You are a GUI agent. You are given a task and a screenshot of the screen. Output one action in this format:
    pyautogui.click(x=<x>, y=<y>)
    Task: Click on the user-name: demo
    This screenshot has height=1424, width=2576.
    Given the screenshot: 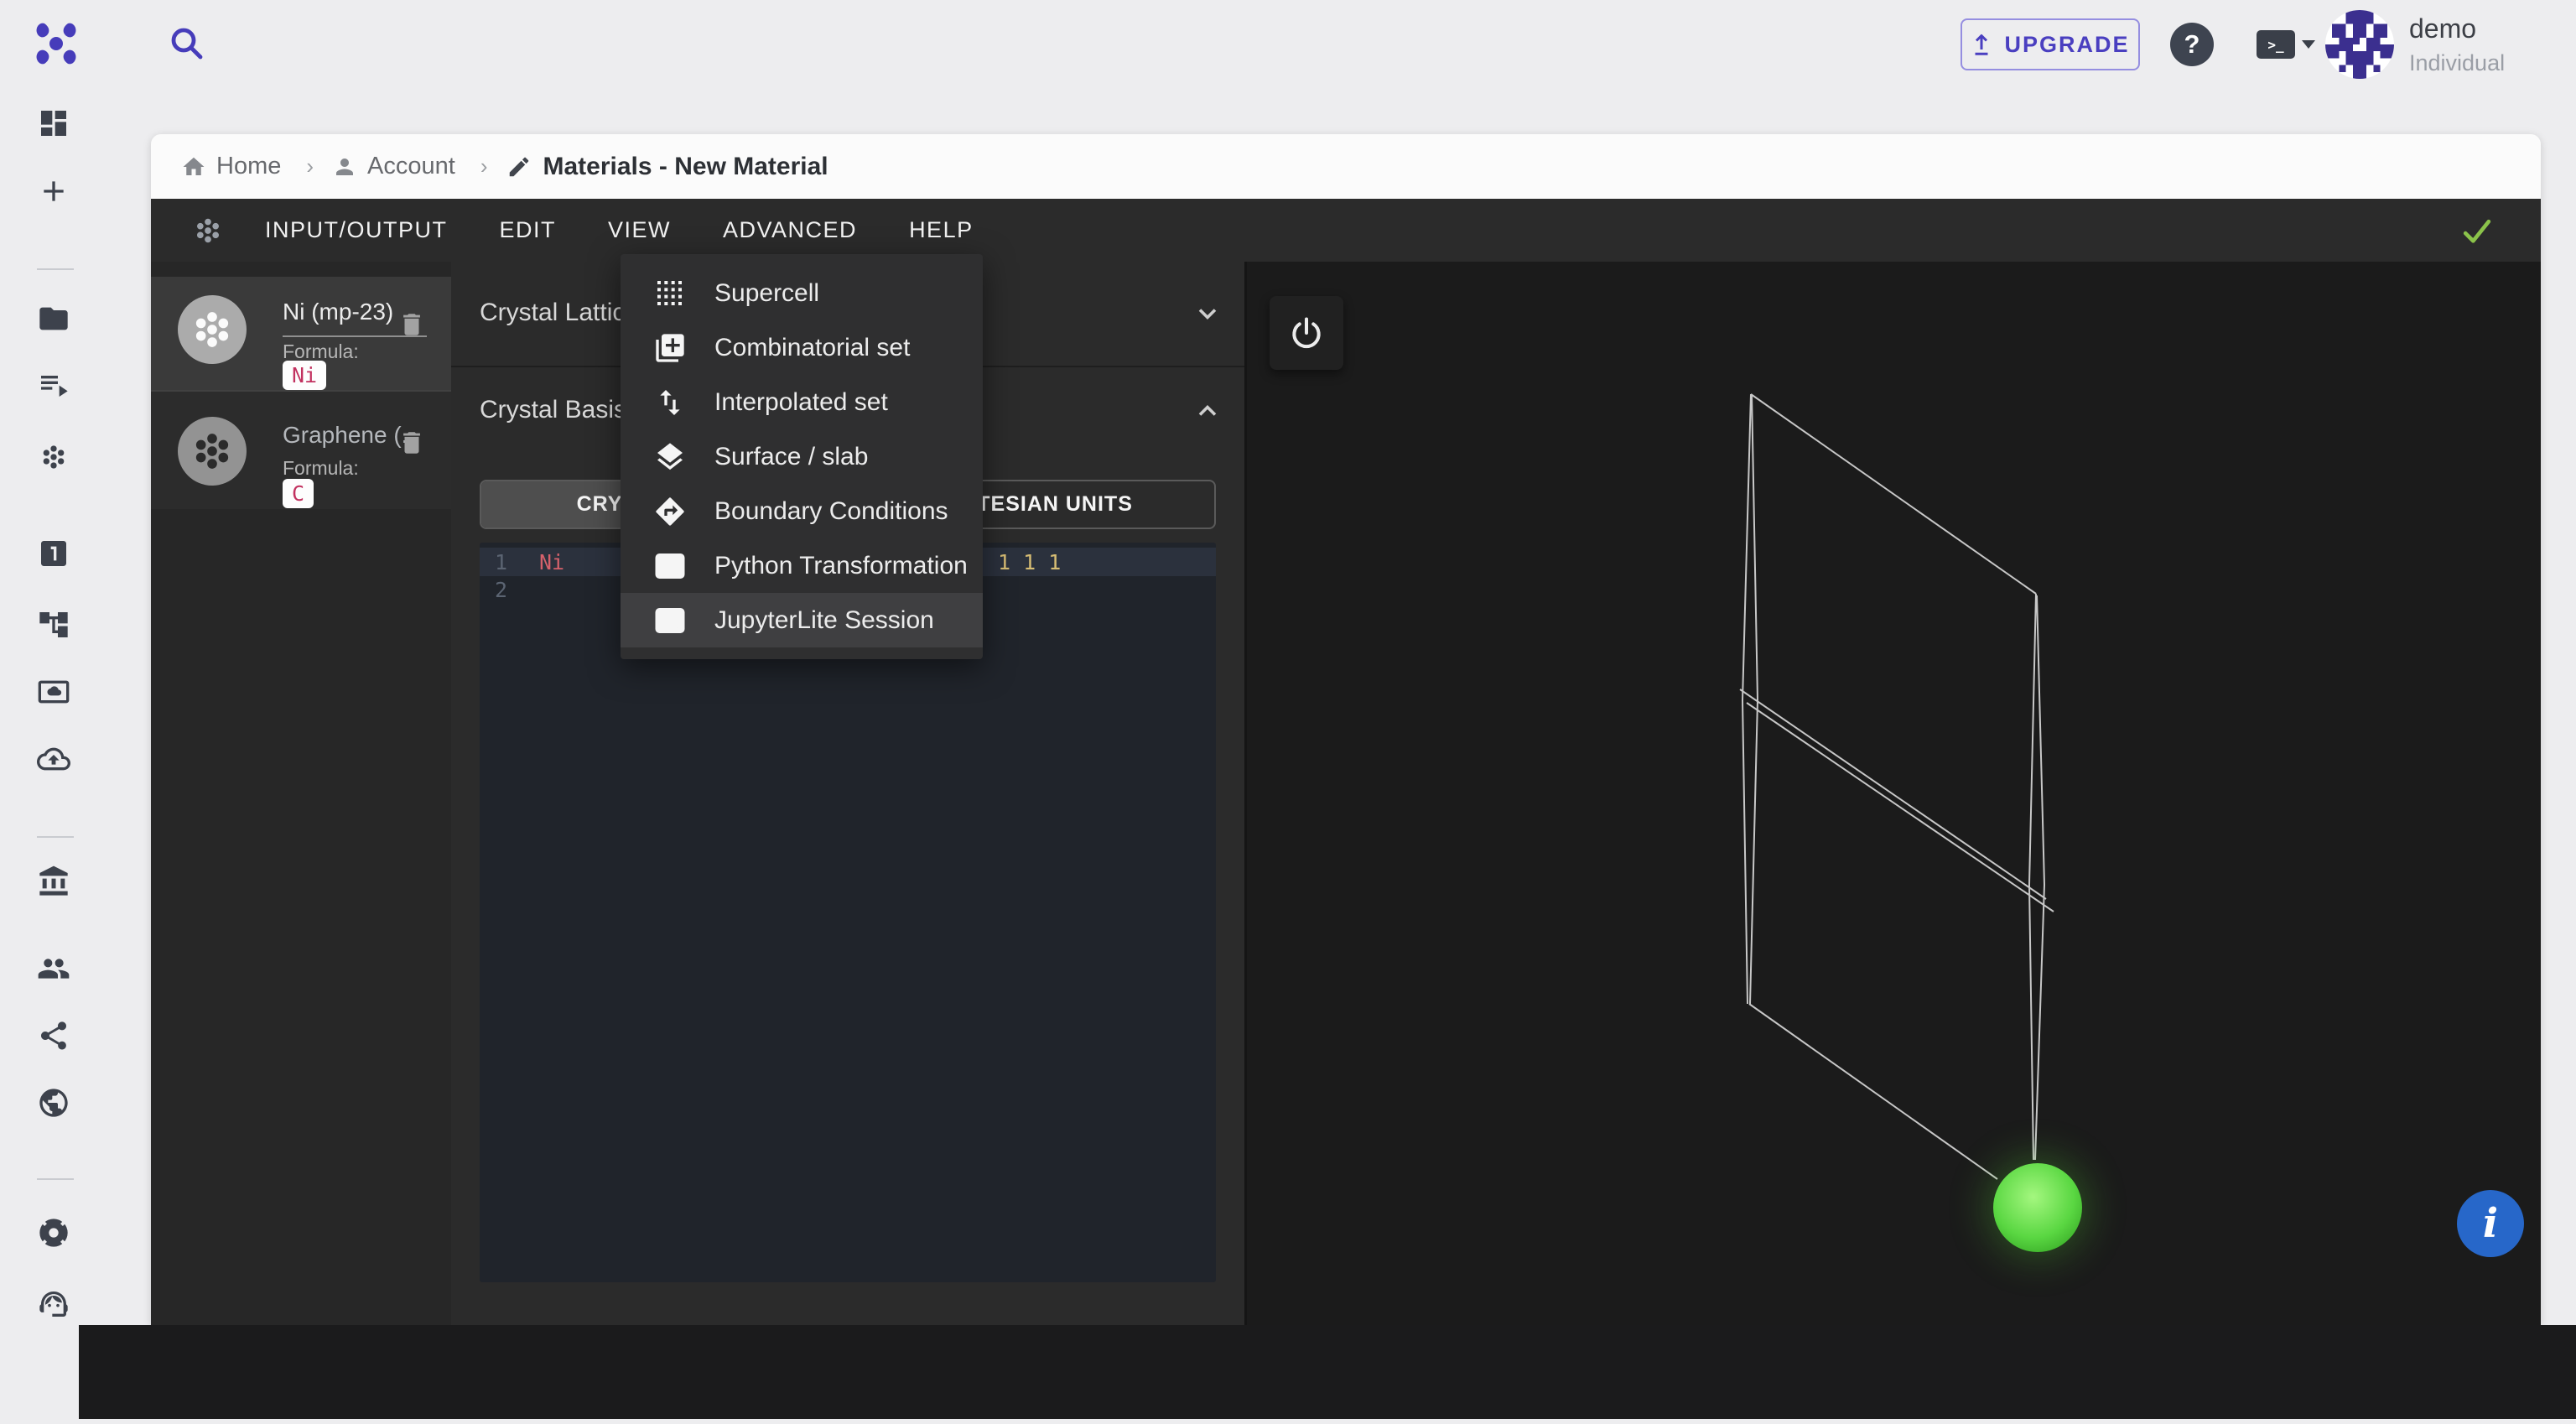 What is the action you would take?
    pyautogui.click(x=2443, y=28)
    